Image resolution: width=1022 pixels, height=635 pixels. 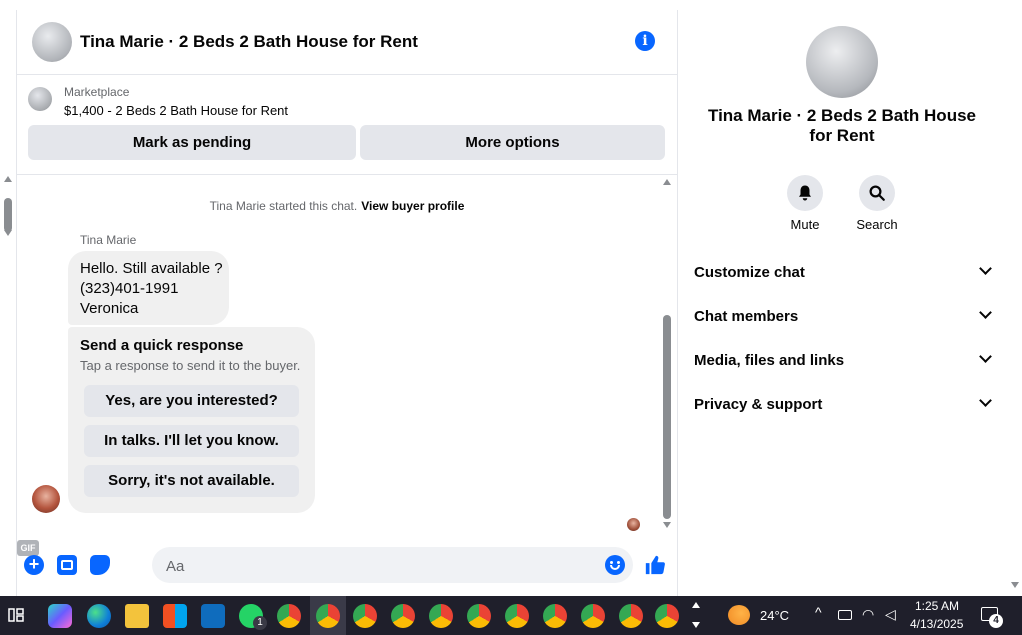 What do you see at coordinates (844, 316) in the screenshot?
I see `section-chat-members: Chat members` at bounding box center [844, 316].